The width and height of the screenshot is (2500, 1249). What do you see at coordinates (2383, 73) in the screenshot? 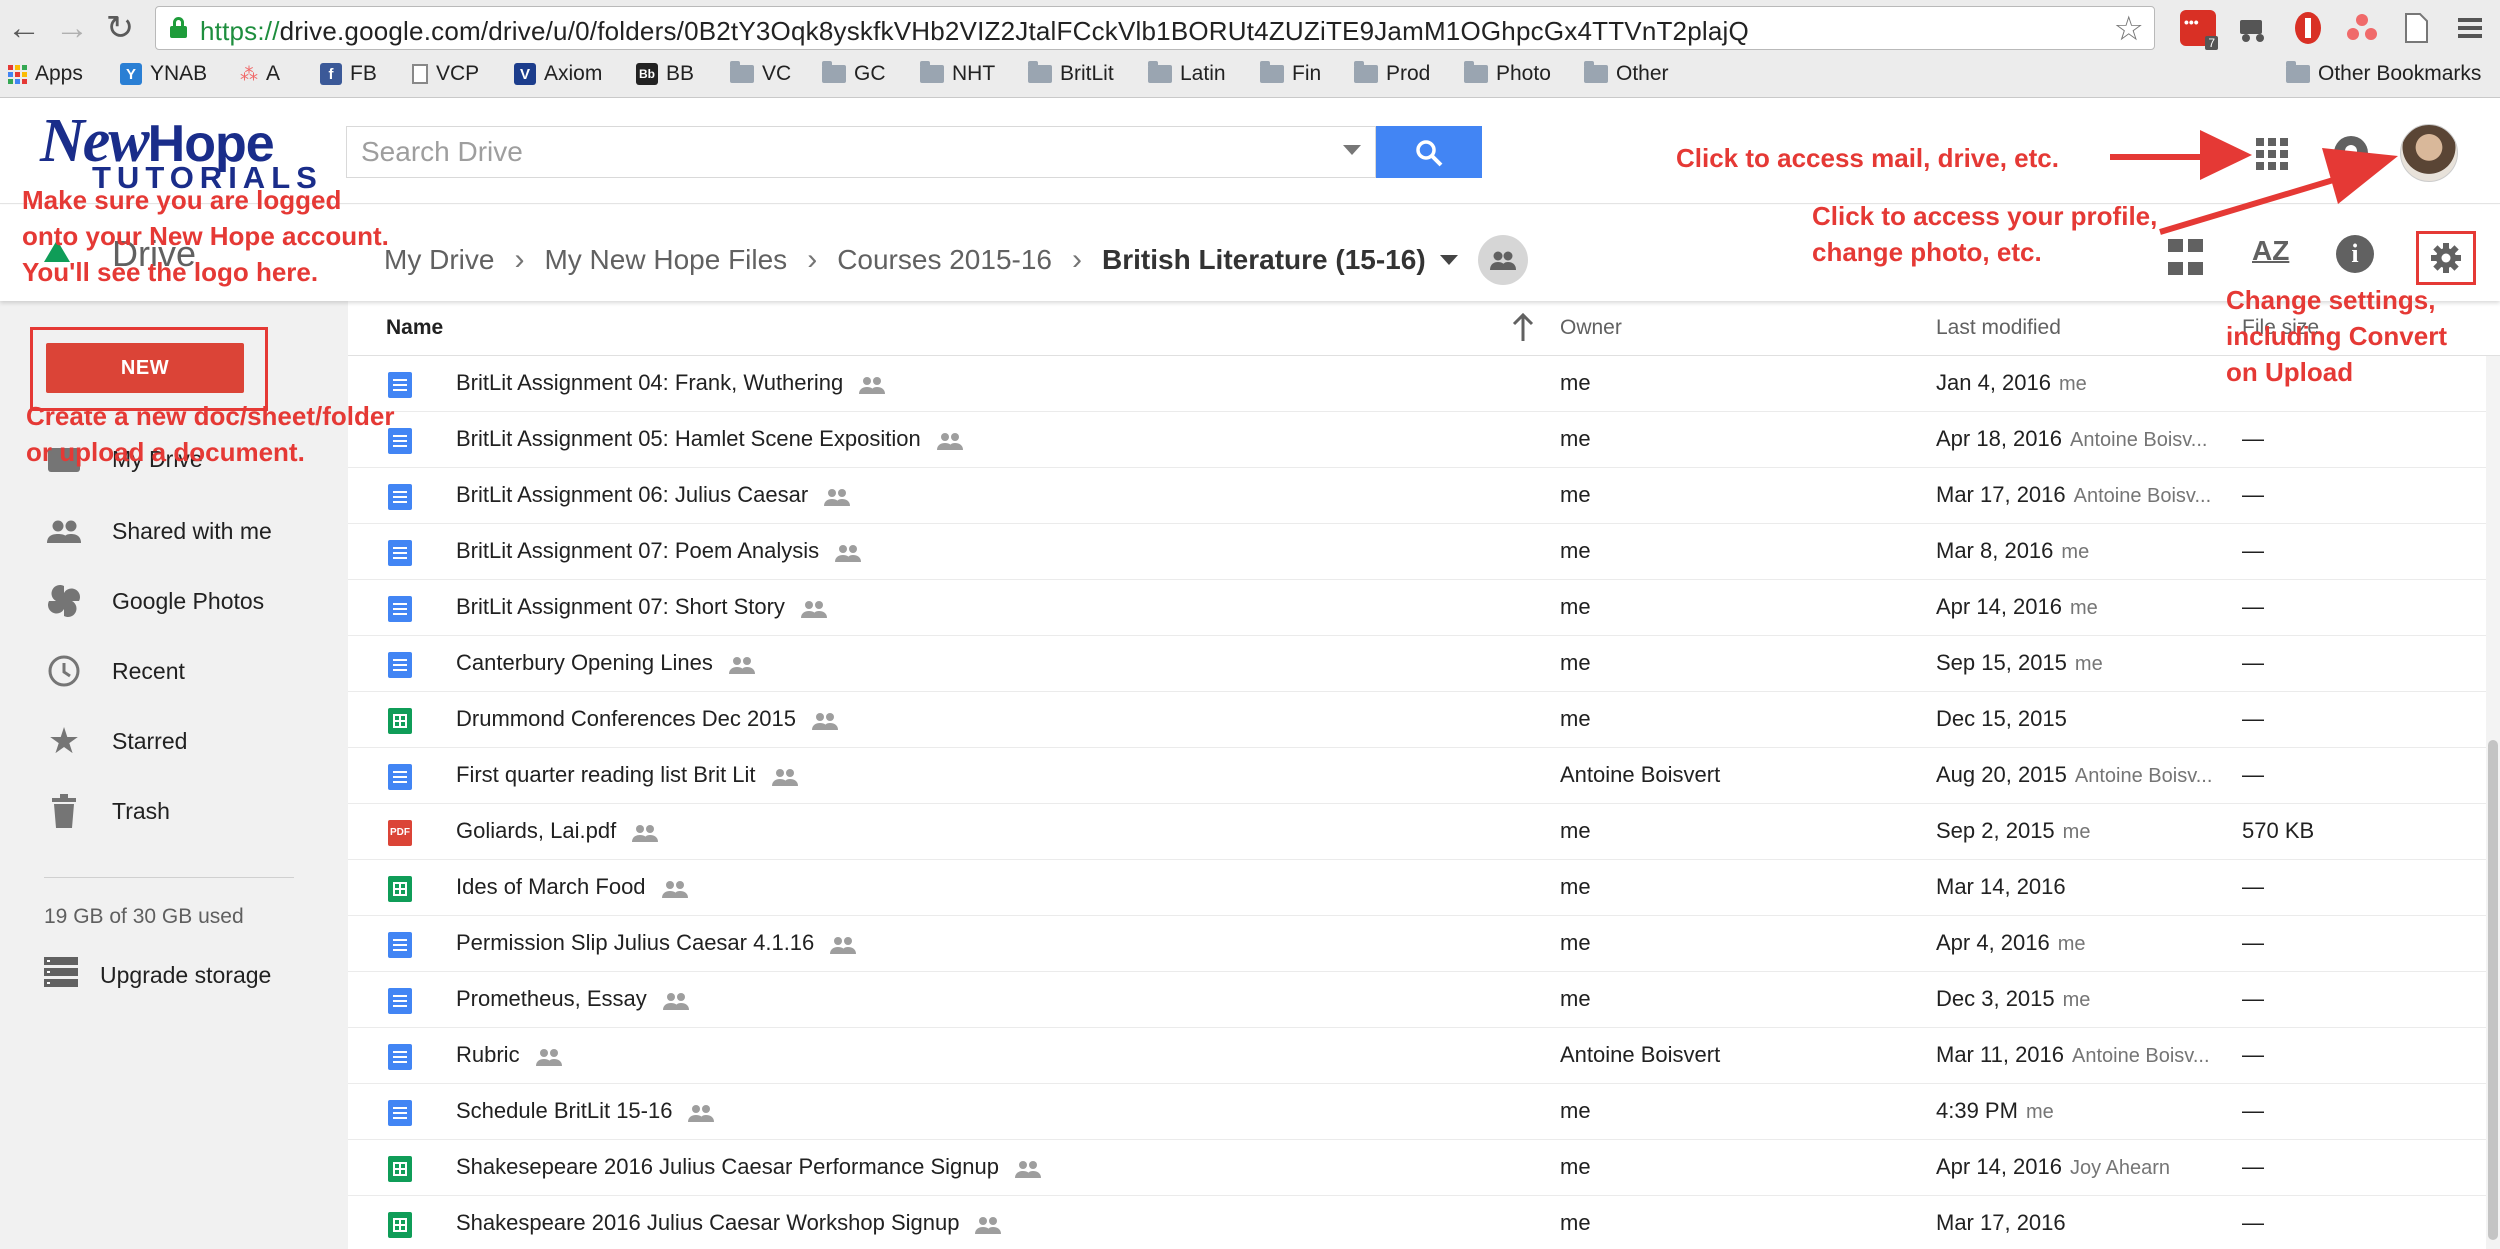
I see `other-bookmarks: Other Bookmarks` at bounding box center [2383, 73].